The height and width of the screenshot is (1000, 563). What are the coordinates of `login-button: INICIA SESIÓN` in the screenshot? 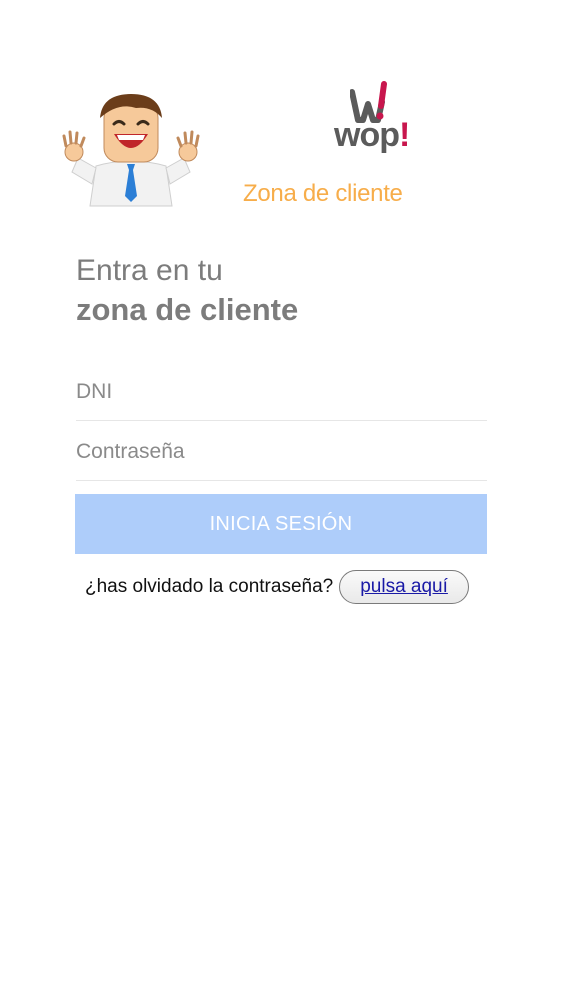 It's located at (281, 524).